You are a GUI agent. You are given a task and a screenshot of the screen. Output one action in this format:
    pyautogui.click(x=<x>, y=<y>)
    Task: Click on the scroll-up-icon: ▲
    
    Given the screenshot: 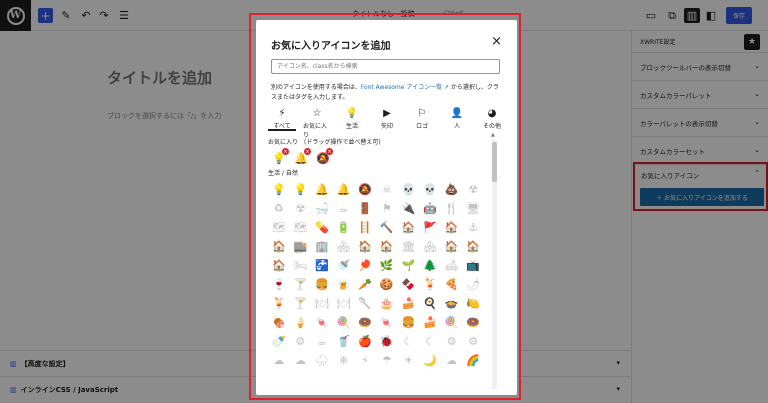 What is the action you would take?
    pyautogui.click(x=493, y=135)
    